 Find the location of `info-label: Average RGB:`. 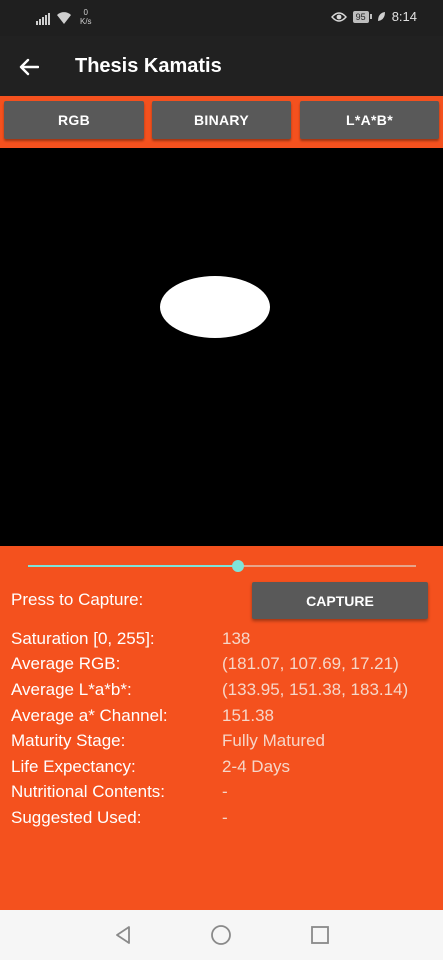

info-label: Average RGB: is located at coordinates (66, 663).